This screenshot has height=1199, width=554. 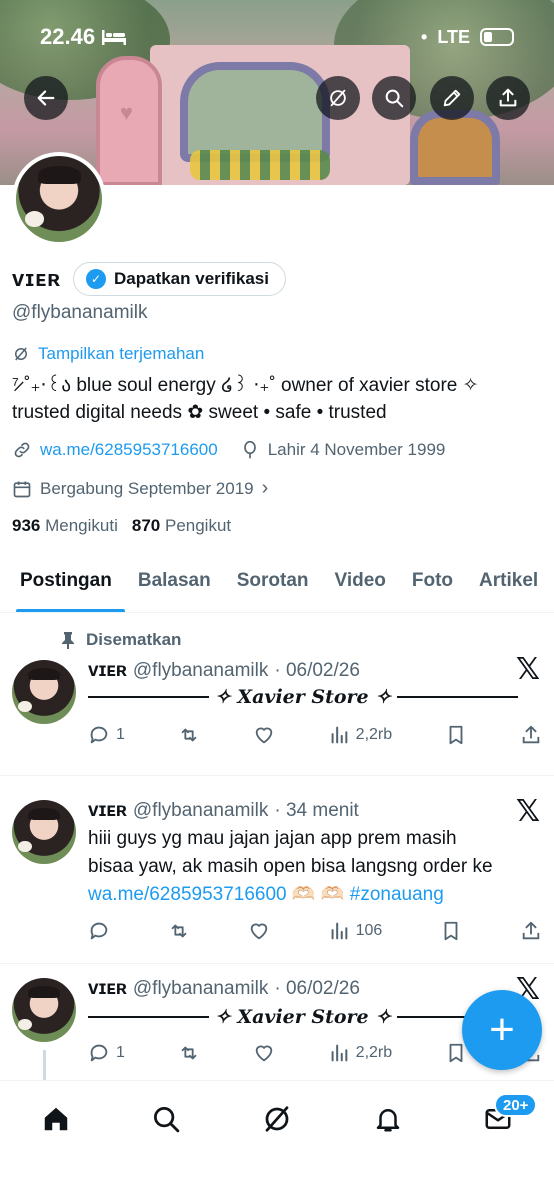 What do you see at coordinates (455, 147) in the screenshot?
I see `banner-window-right` at bounding box center [455, 147].